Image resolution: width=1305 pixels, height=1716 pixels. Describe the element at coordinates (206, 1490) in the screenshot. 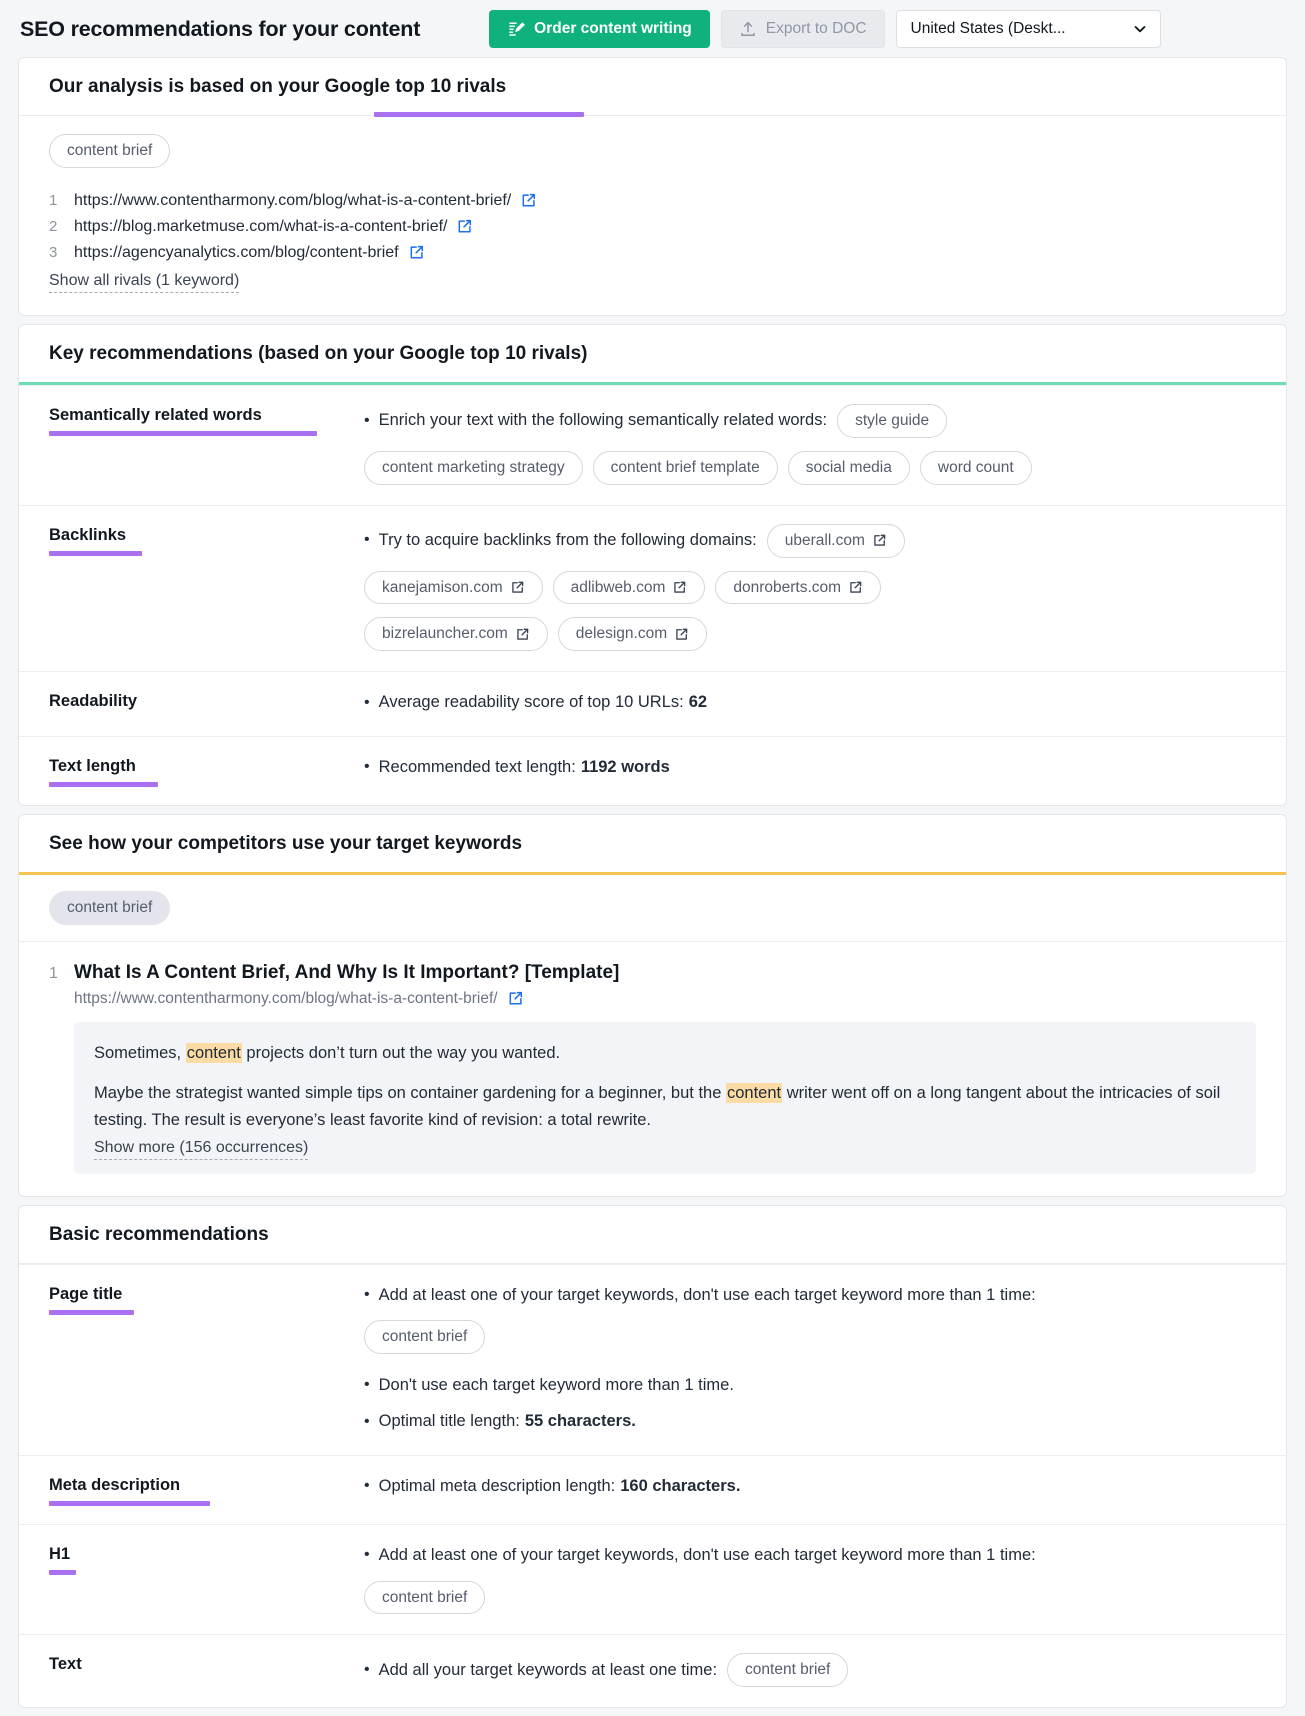

I see `recommendation-label: Meta description` at that location.